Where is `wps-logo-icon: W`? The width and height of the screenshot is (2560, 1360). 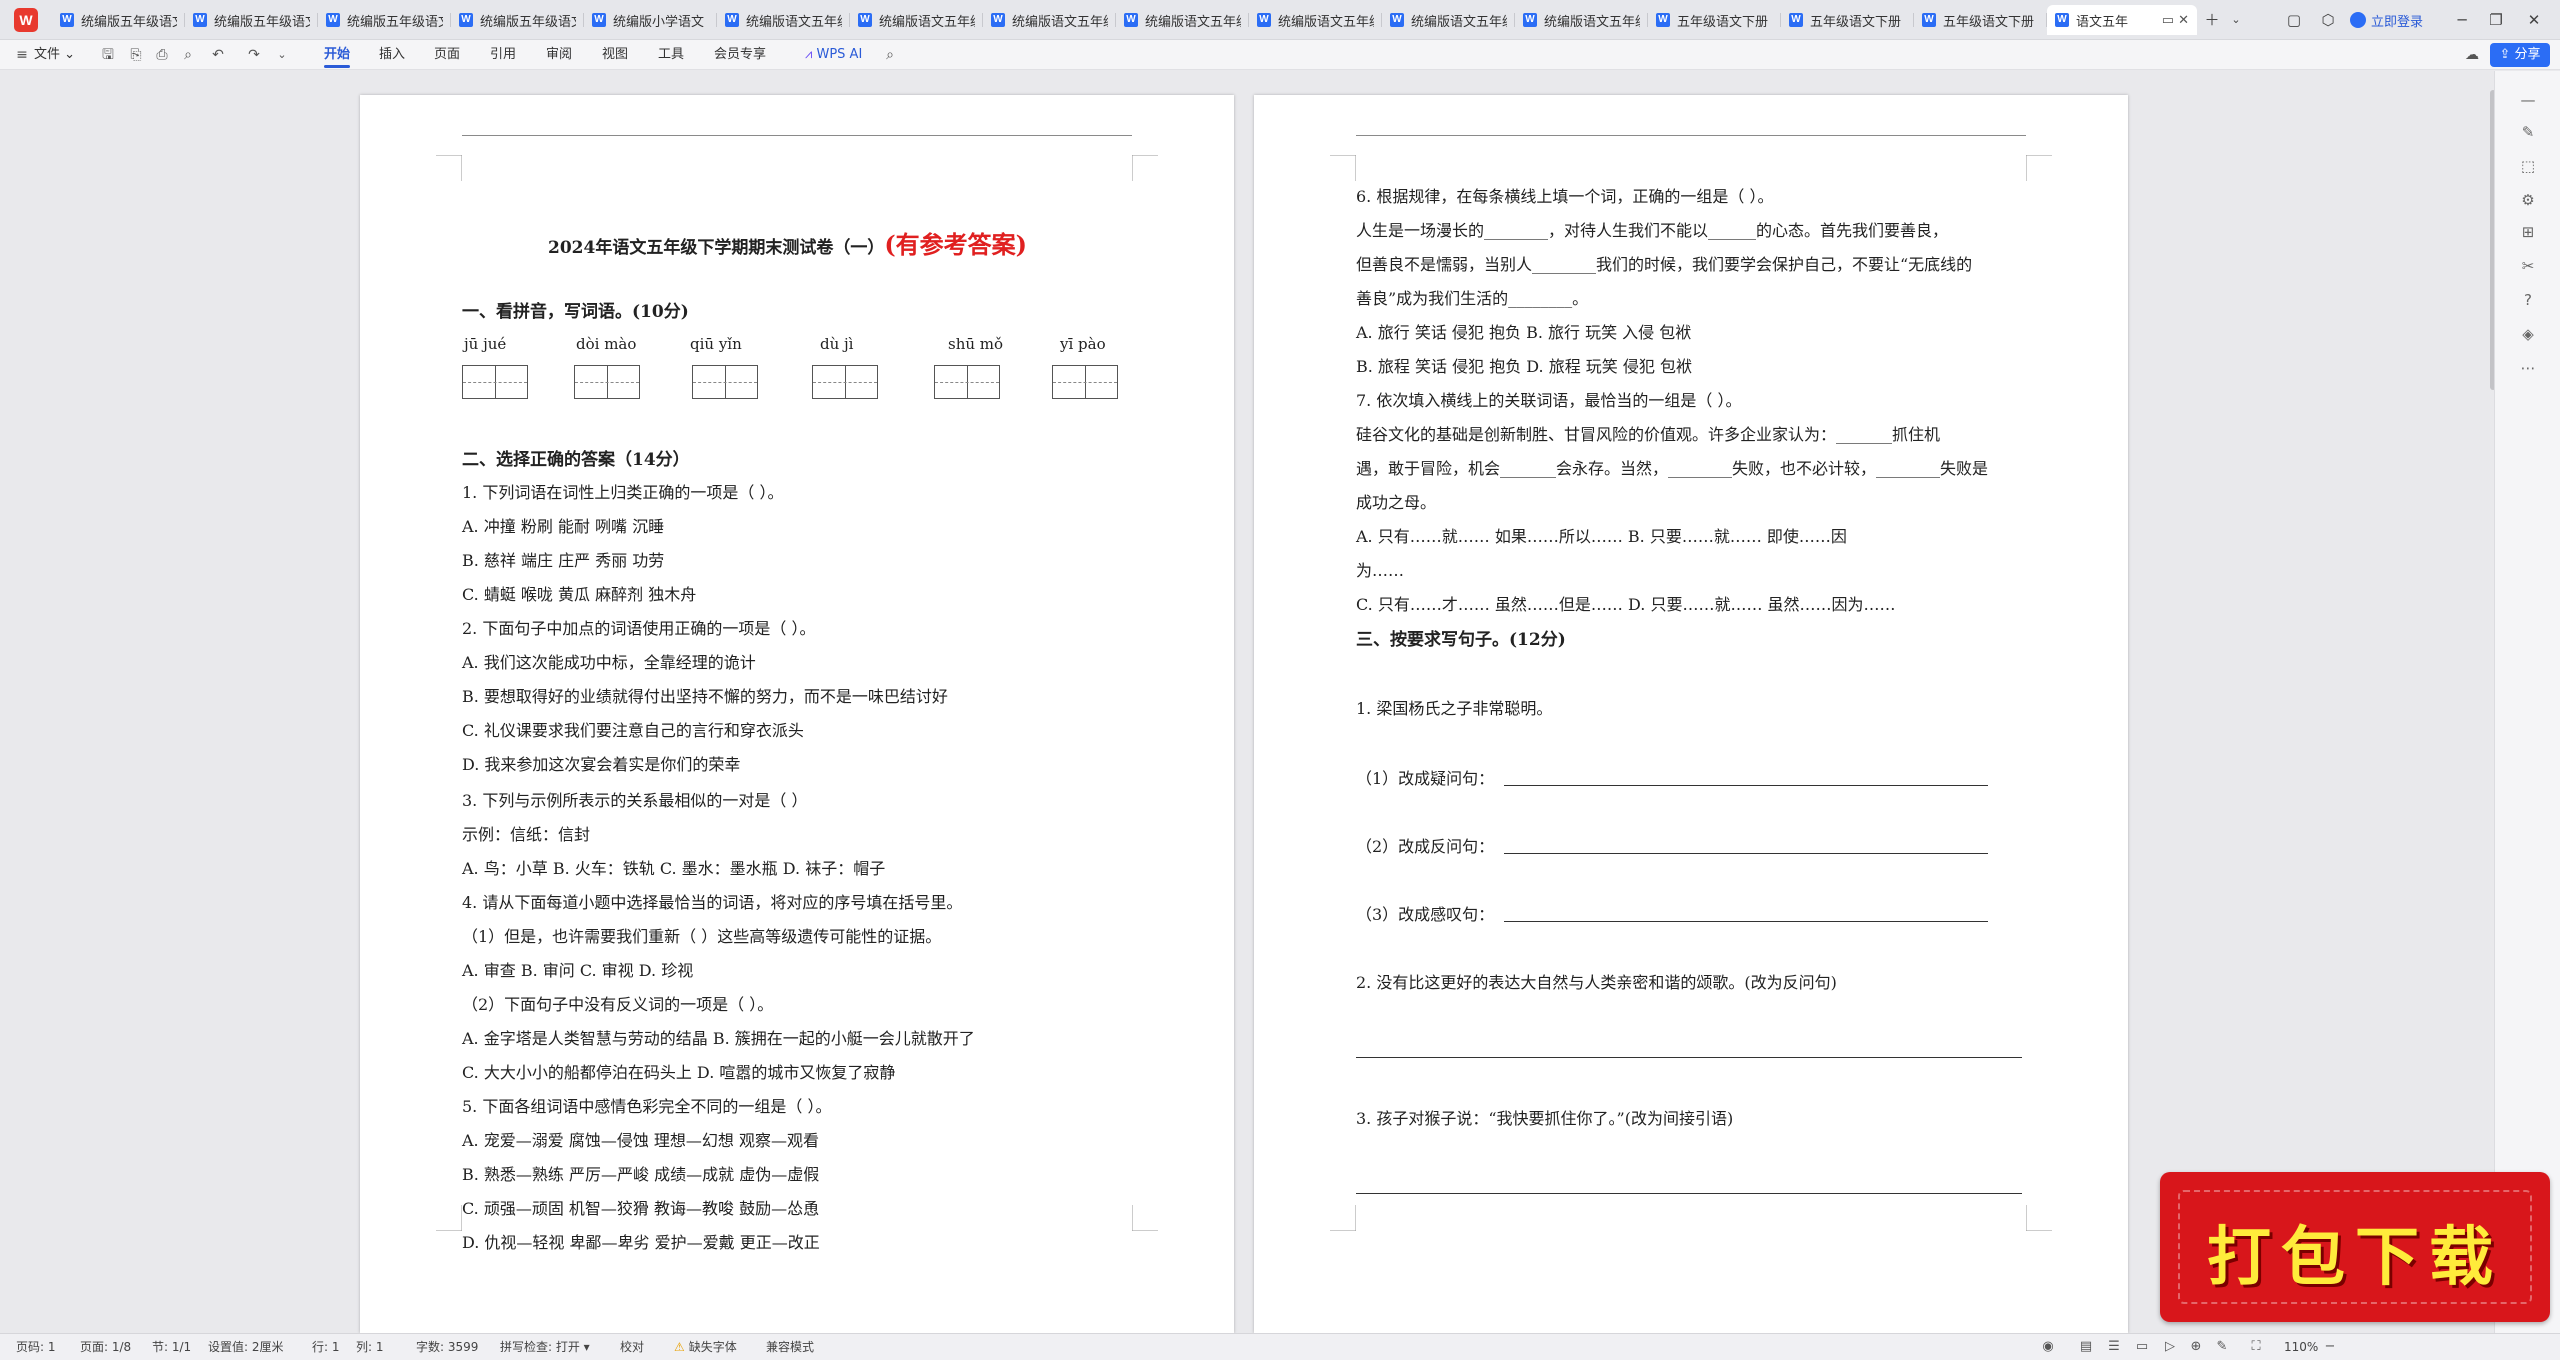
wps-logo-icon: W is located at coordinates (26, 20).